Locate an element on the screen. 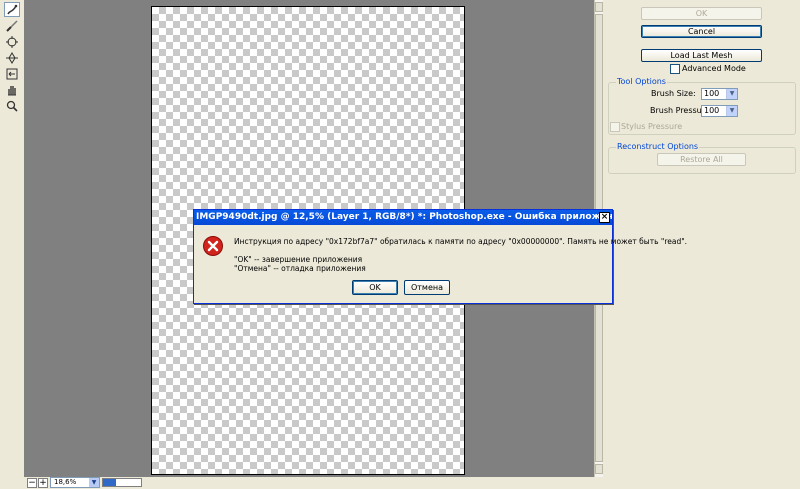  dialog-cancel-button: Отмена is located at coordinates (427, 287).